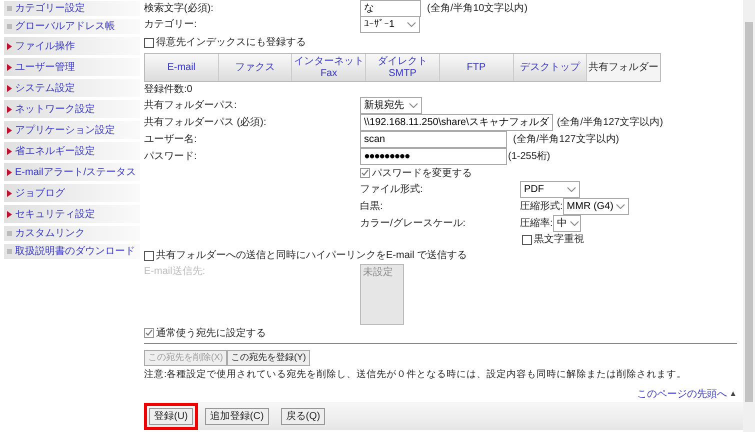 The image size is (755, 432). I want to click on tab: インターネット Fax, so click(329, 67).